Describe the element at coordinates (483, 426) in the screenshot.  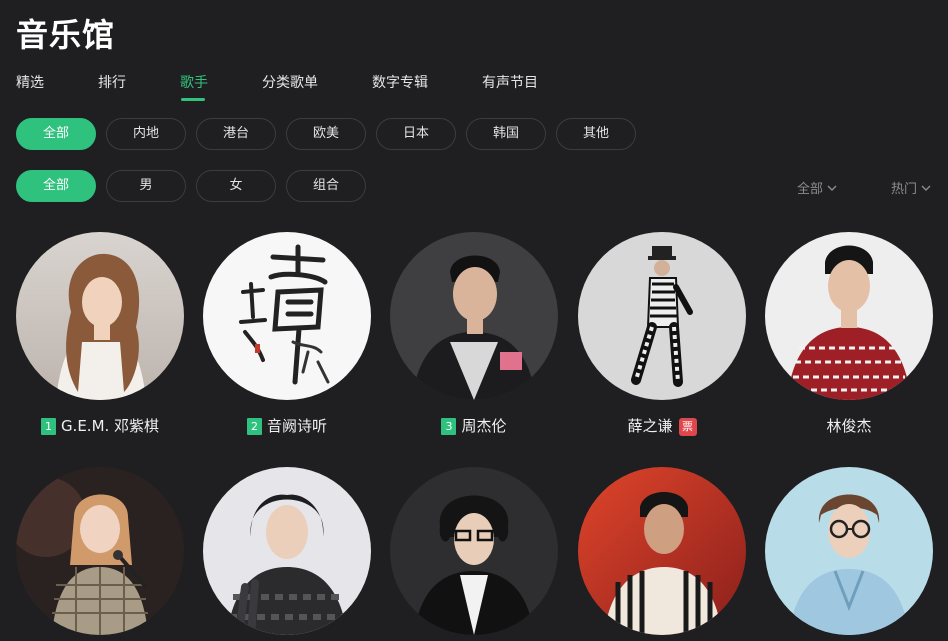
I see `singer-name: 周杰伦` at that location.